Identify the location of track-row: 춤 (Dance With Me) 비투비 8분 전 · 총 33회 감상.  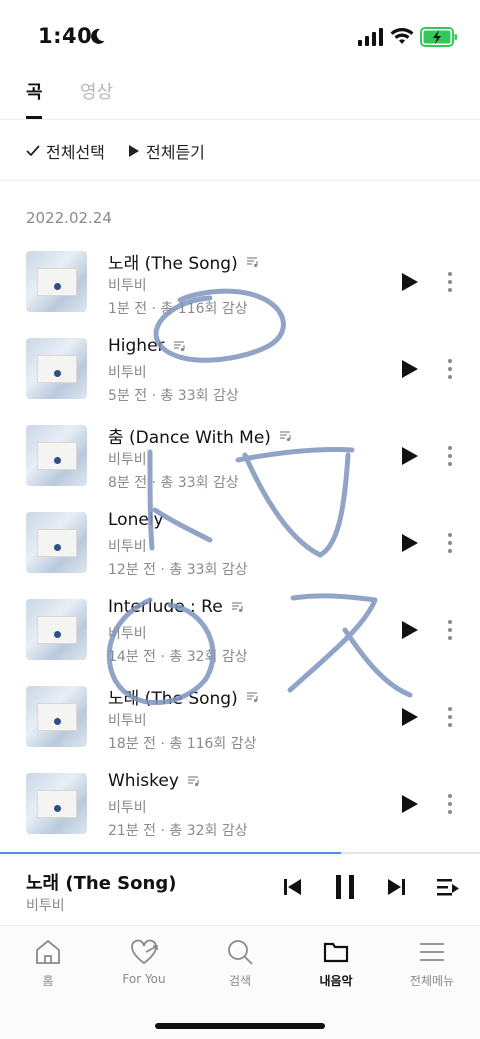
(240, 468).